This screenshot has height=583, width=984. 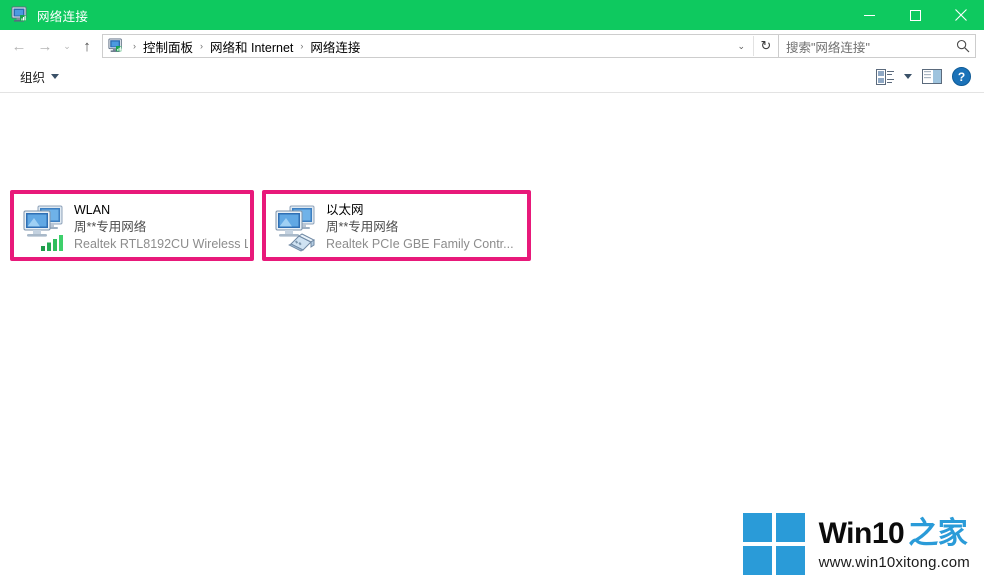 I want to click on wireless-network-icon, so click(x=44, y=226).